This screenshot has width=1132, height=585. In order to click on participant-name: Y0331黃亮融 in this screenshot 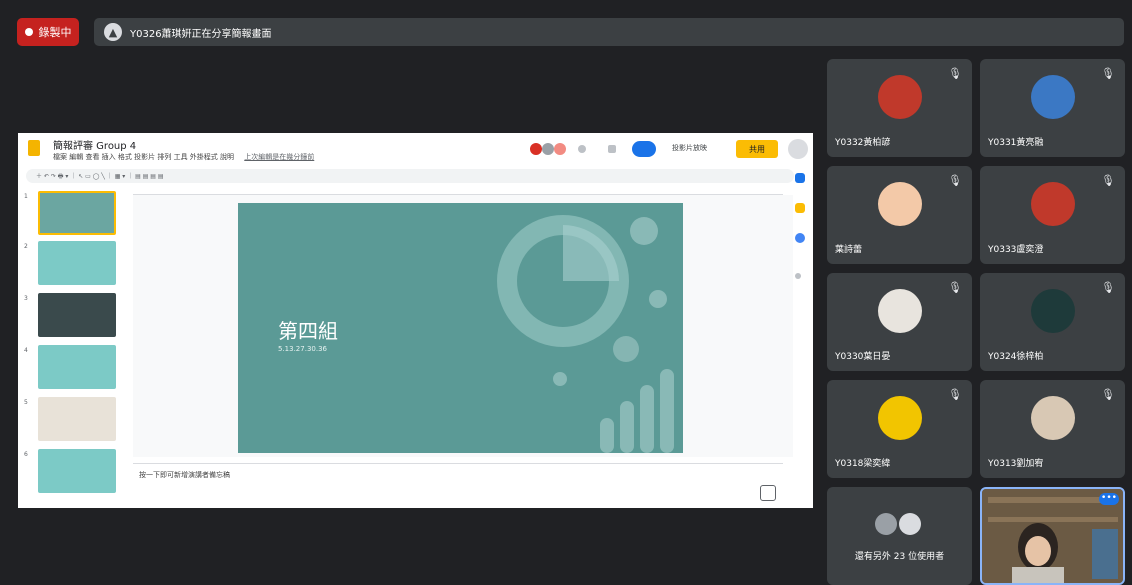, I will do `click(1016, 143)`.